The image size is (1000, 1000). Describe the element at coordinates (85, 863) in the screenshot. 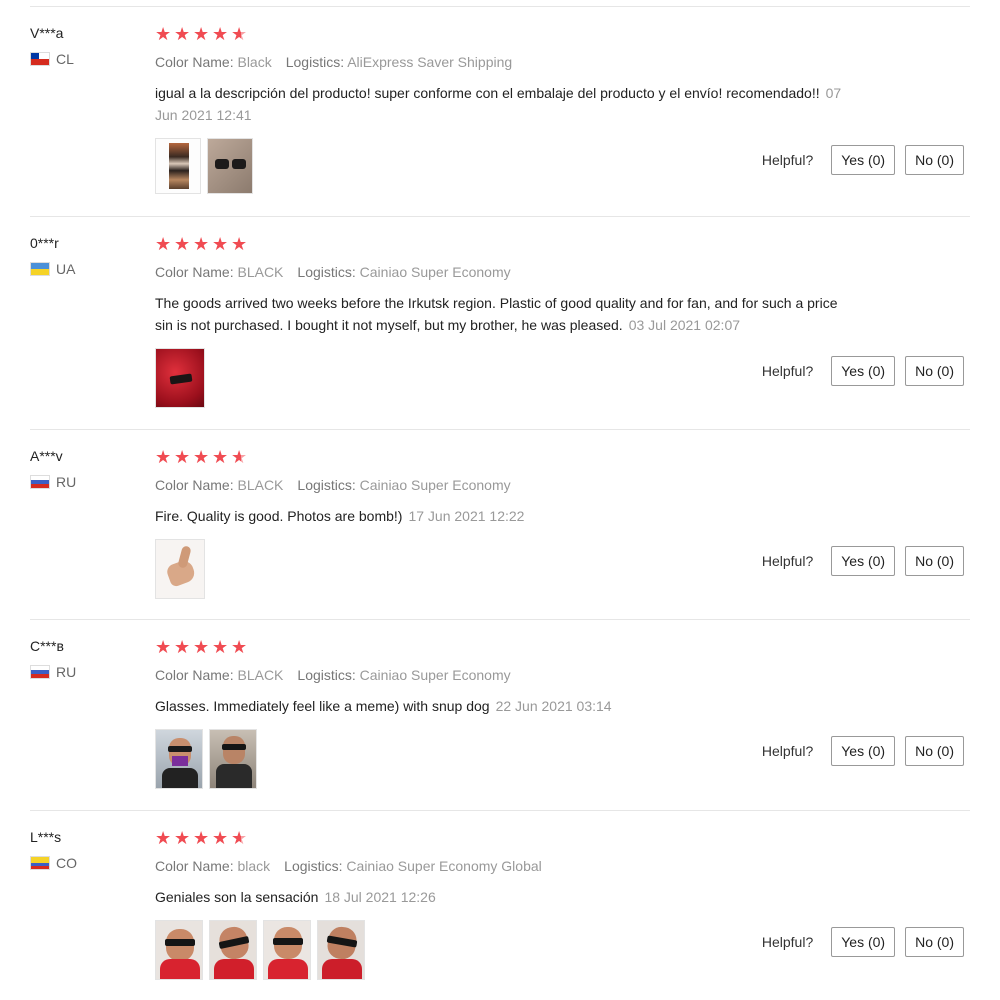

I see `reviewer-country: CO` at that location.